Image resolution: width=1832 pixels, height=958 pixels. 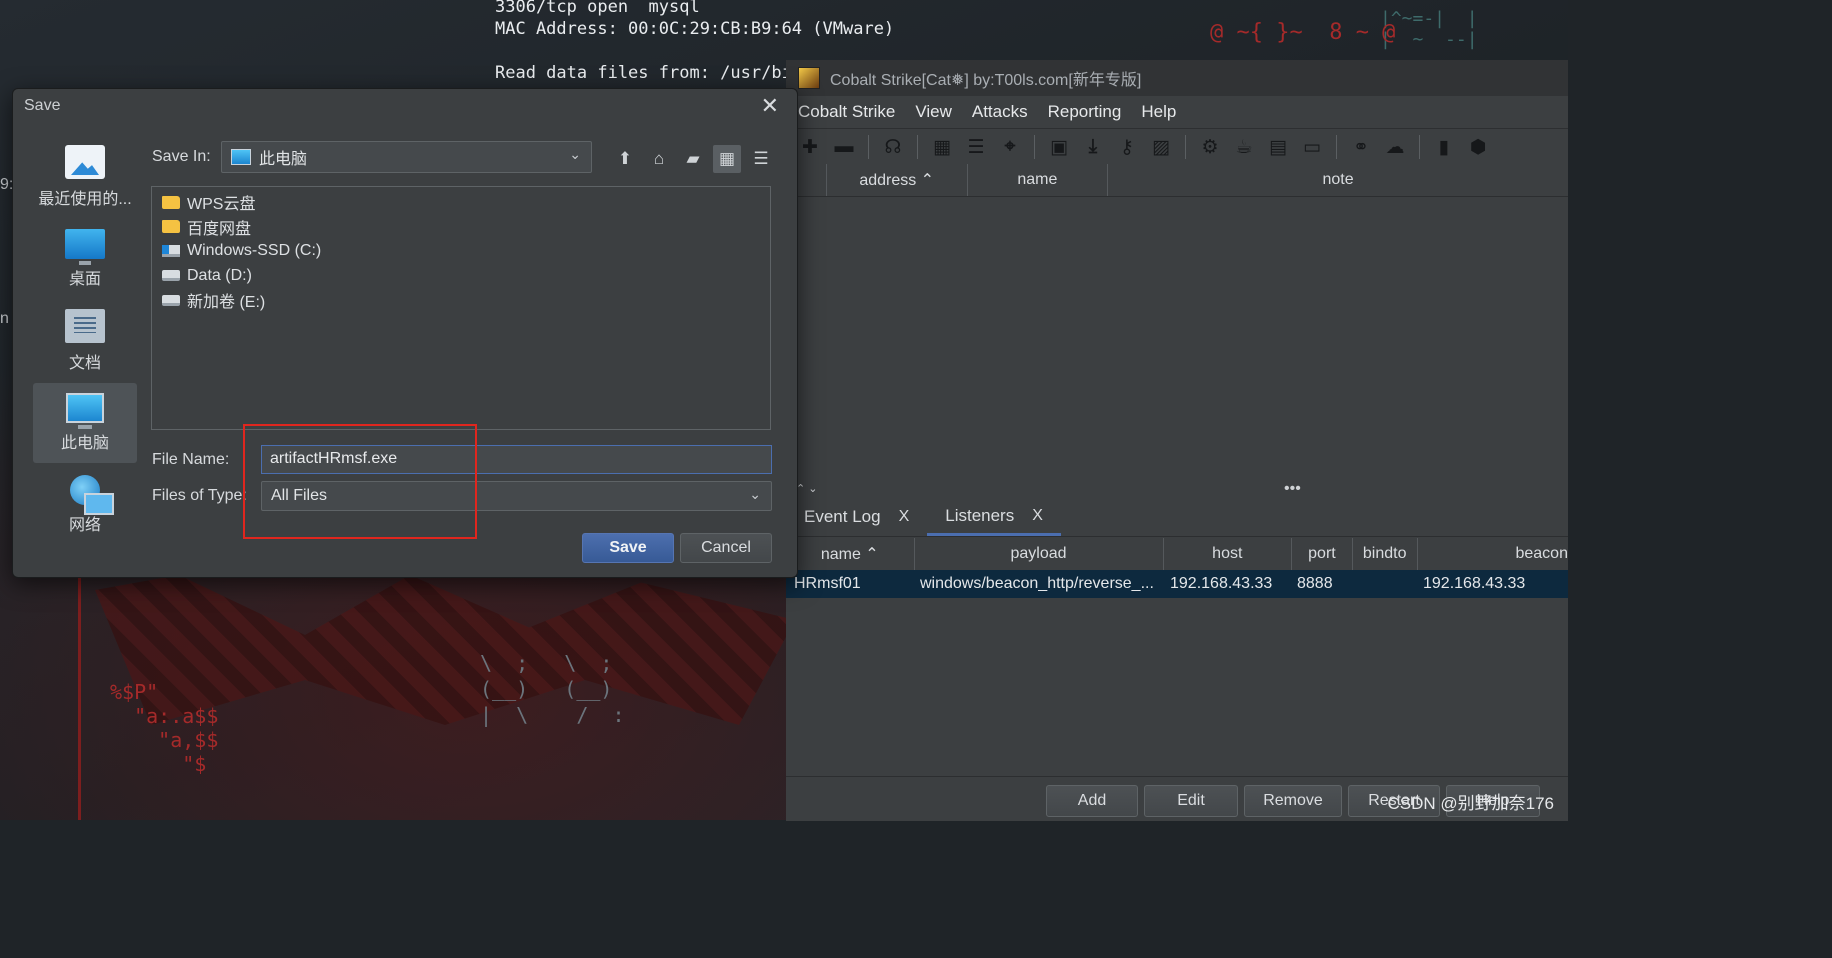 What do you see at coordinates (1010, 147) in the screenshot?
I see `target-icon: ⌖` at bounding box center [1010, 147].